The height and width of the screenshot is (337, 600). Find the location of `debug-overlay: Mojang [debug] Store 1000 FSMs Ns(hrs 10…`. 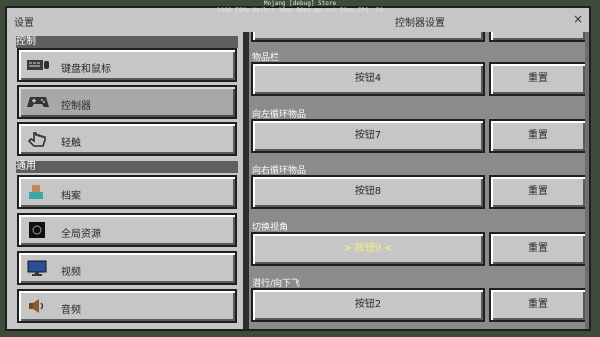

debug-overlay: Mojang [debug] Store 1000 FSMs Ns(hrs 10… is located at coordinates (300, 10).